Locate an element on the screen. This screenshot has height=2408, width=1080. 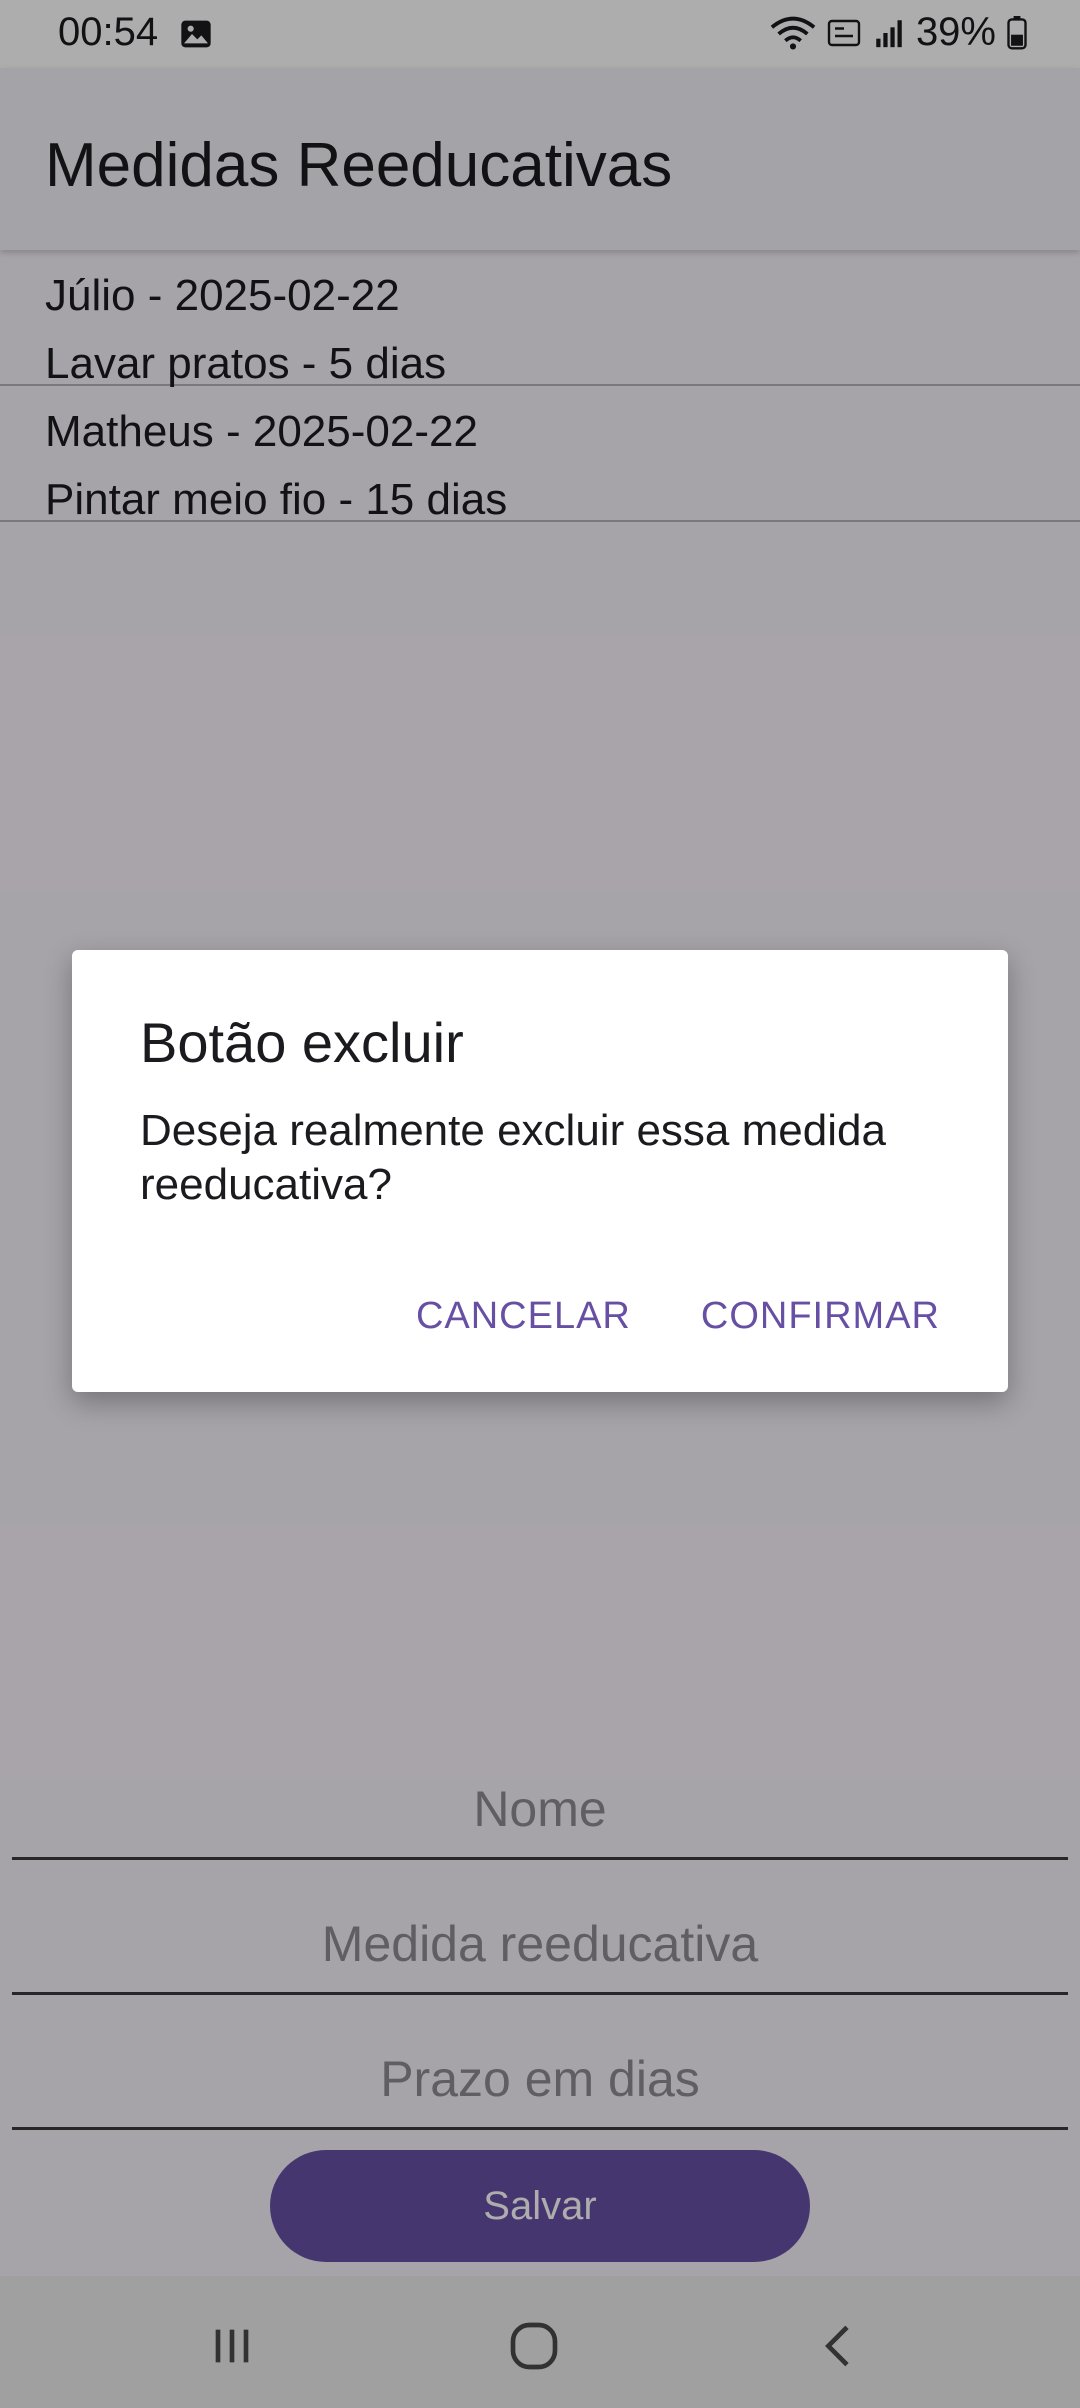
confirm-button: CONFIRMAR is located at coordinates (820, 1316).